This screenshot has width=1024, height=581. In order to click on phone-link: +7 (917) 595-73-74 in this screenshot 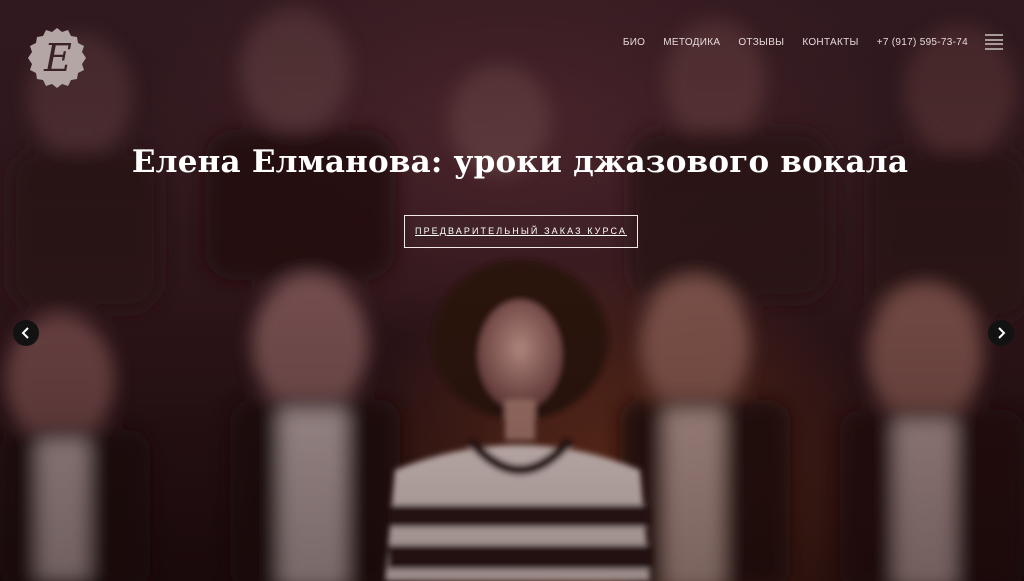, I will do `click(922, 43)`.